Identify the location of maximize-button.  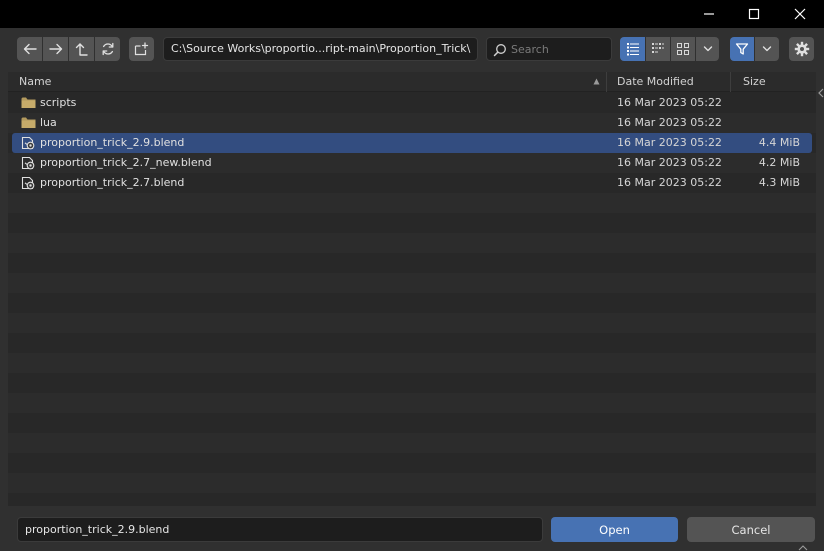
(754, 14).